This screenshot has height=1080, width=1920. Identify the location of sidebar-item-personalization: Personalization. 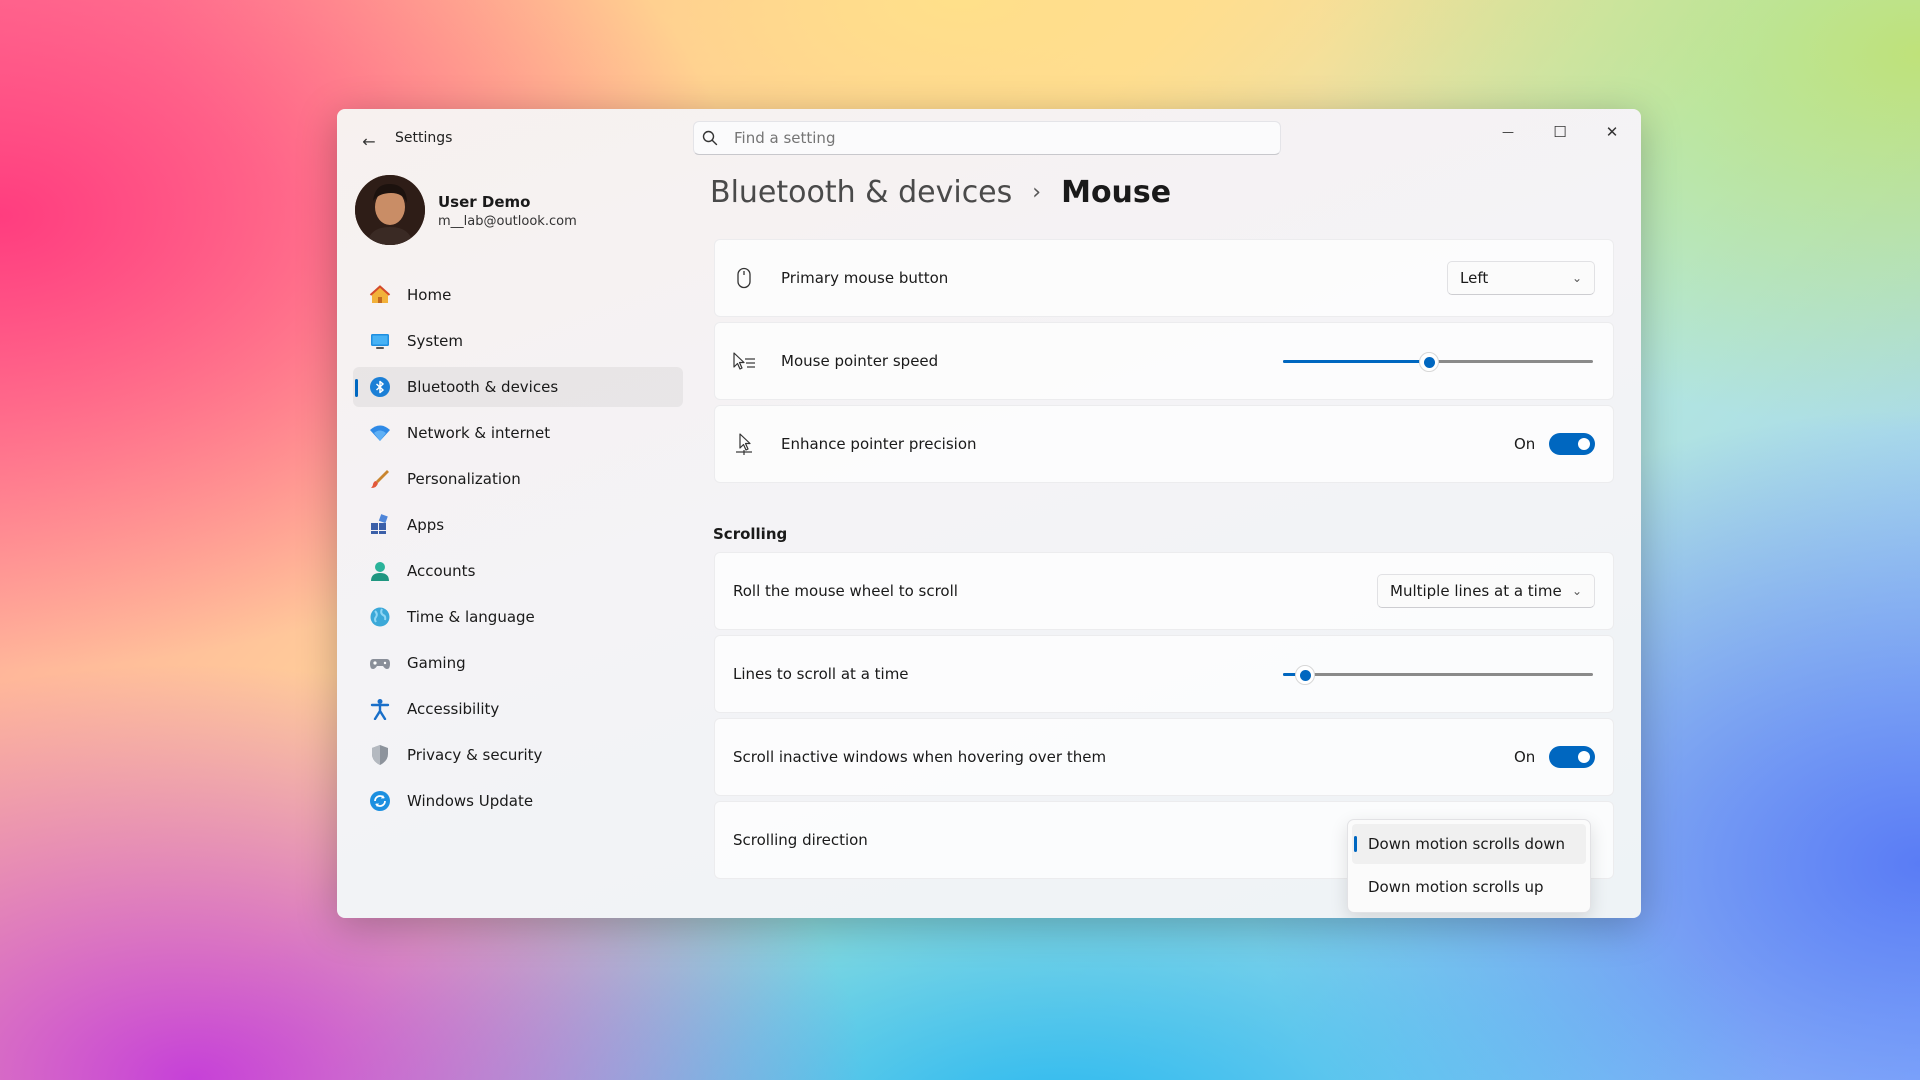
(518, 479).